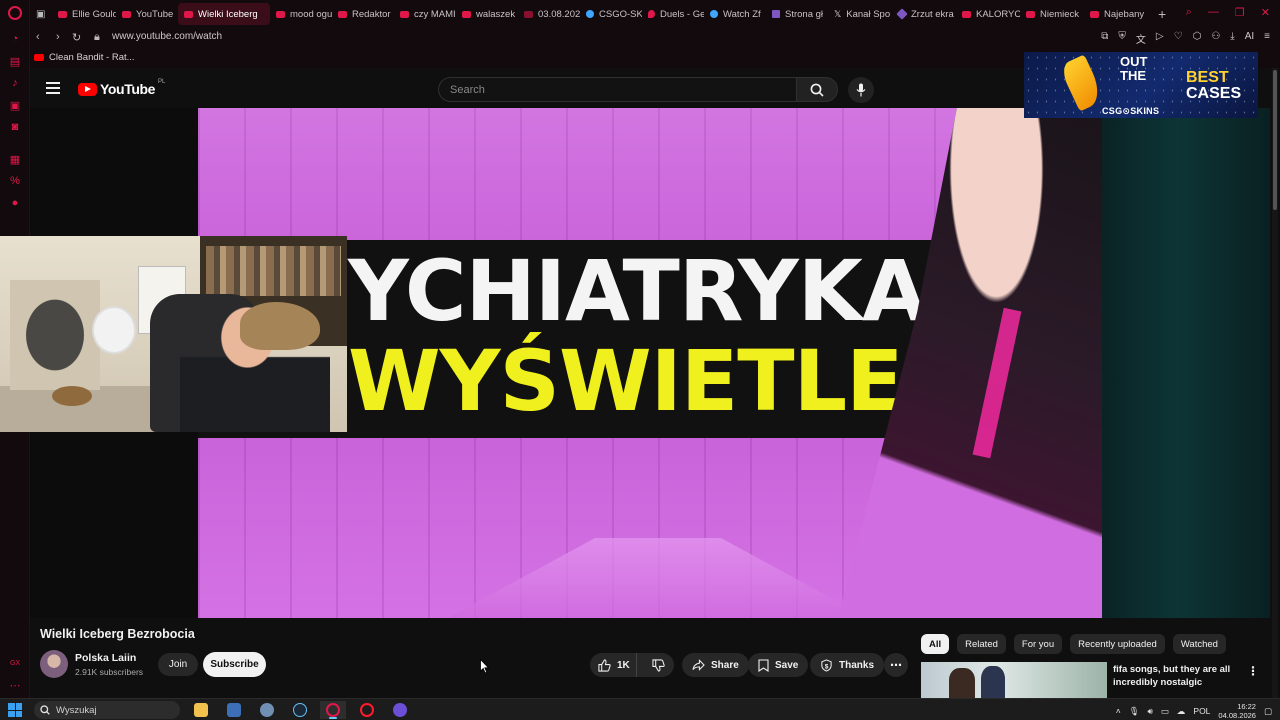 The image size is (1280, 720). Describe the element at coordinates (1267, 38) in the screenshot. I see `menu-icon: ≡` at that location.